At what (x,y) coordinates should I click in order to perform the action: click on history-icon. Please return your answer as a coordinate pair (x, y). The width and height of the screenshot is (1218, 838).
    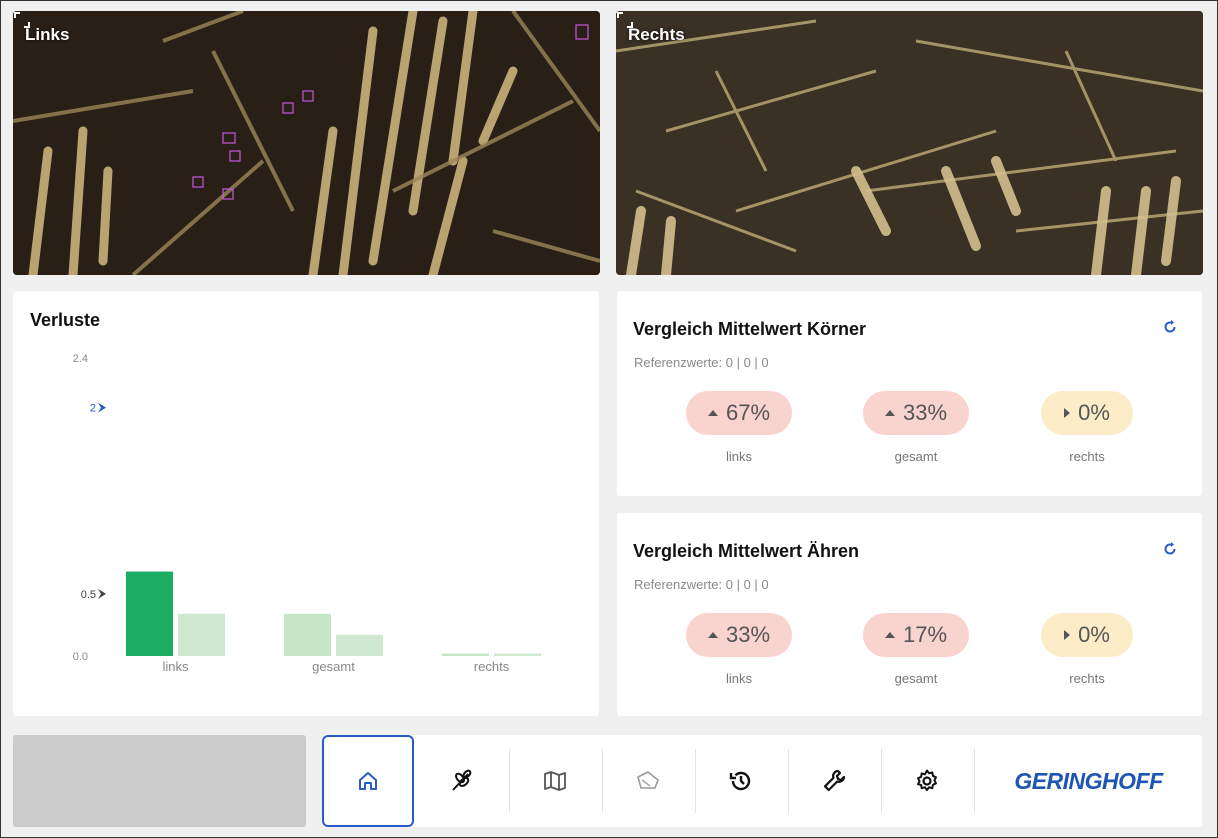
    Looking at the image, I should click on (740, 781).